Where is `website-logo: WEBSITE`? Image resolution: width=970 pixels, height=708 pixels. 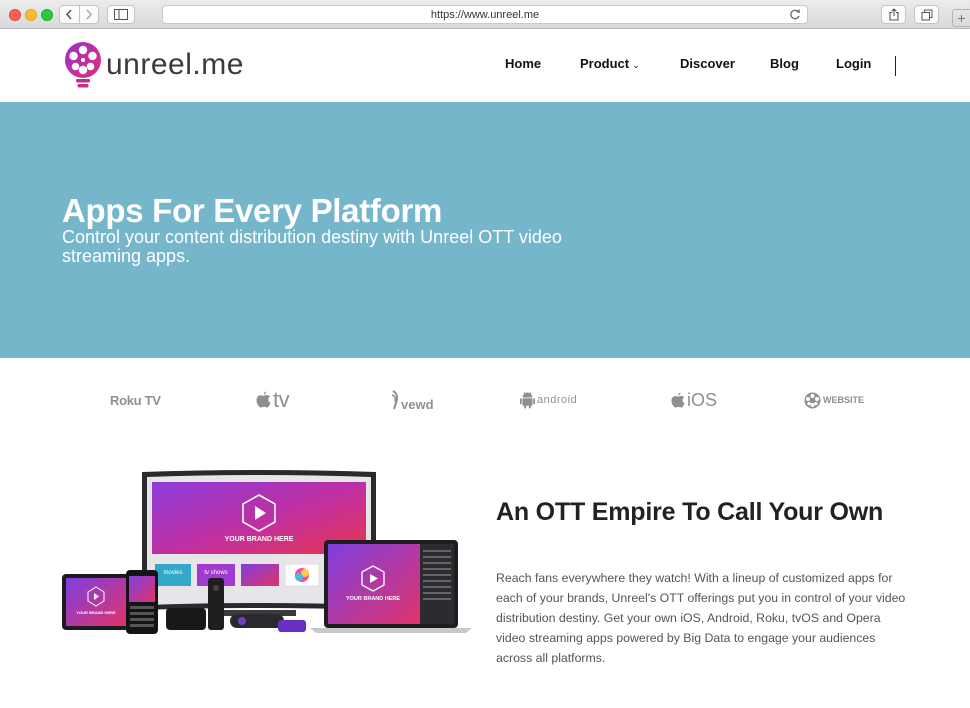 website-logo: WEBSITE is located at coordinates (834, 400).